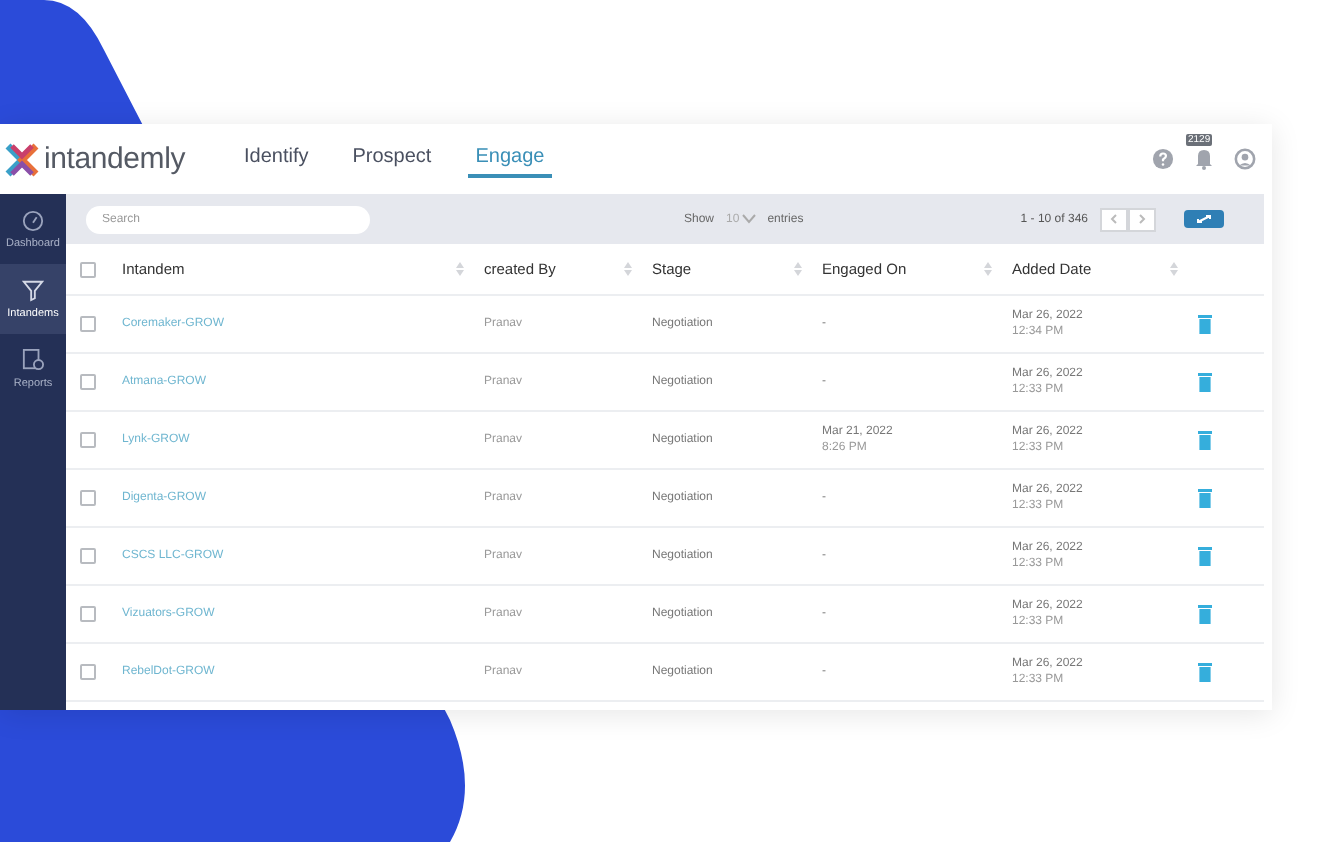 The width and height of the screenshot is (1340, 842). Describe the element at coordinates (88, 269) in the screenshot. I see `select-all-checkbox` at that location.